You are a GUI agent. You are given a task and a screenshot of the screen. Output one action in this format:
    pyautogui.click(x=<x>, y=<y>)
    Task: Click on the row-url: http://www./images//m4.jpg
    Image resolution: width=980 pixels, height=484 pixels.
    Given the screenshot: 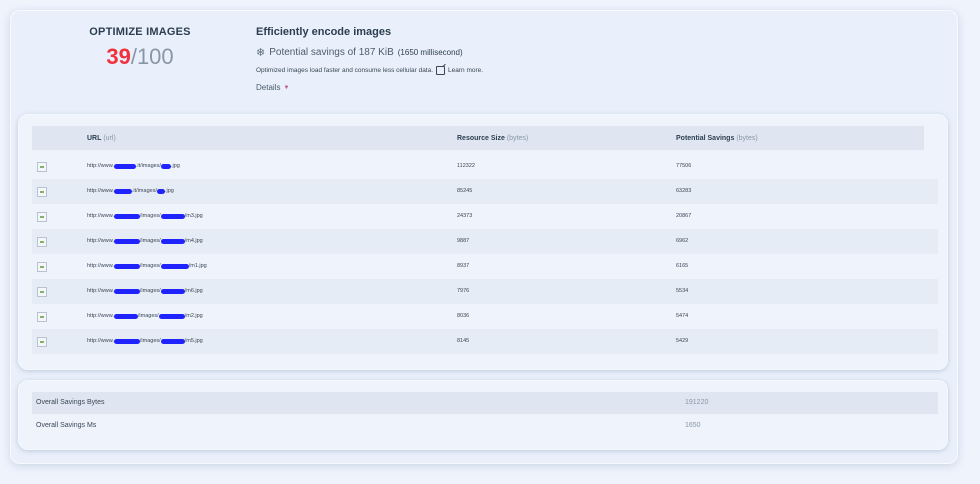 What is the action you would take?
    pyautogui.click(x=145, y=241)
    